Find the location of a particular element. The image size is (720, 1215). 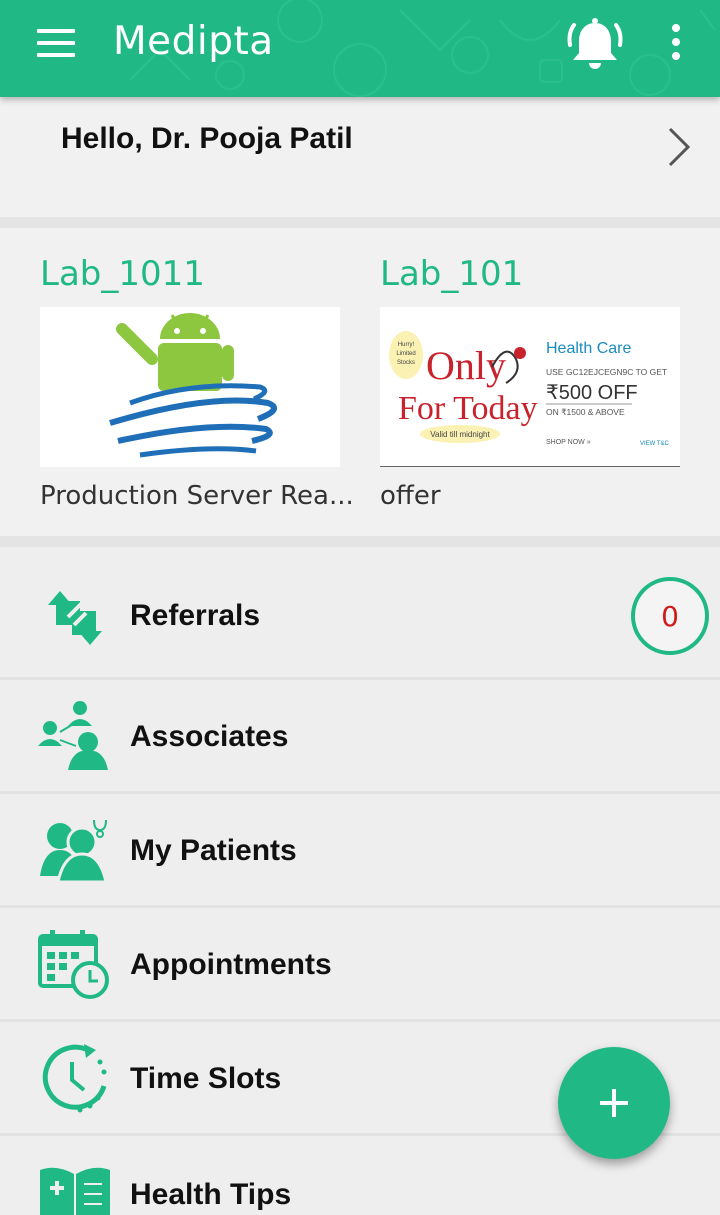

promo-valid: Valid till midnight is located at coordinates (460, 434).